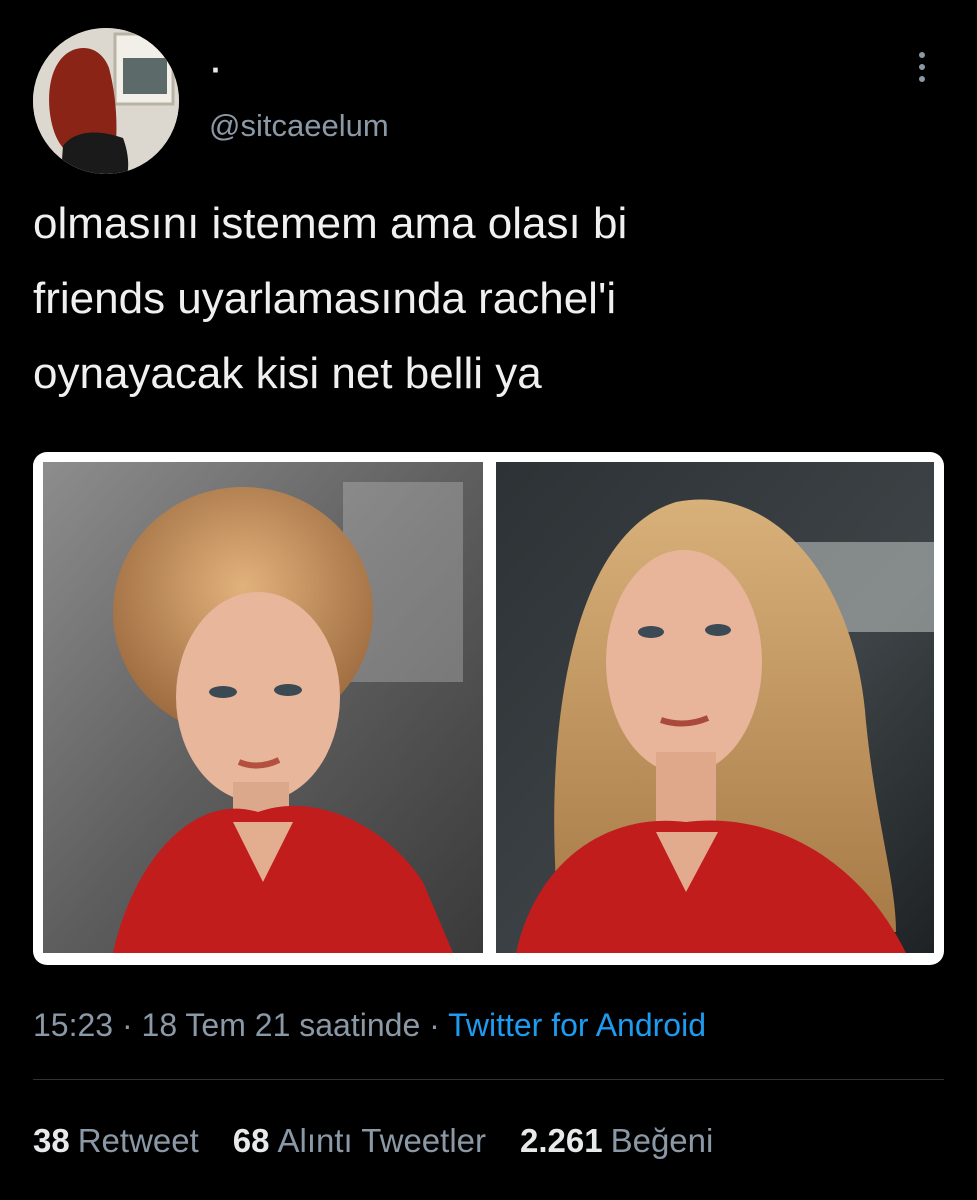 The image size is (977, 1200). Describe the element at coordinates (577, 1025) in the screenshot. I see `tweet-source-link: Twitter for Android` at that location.